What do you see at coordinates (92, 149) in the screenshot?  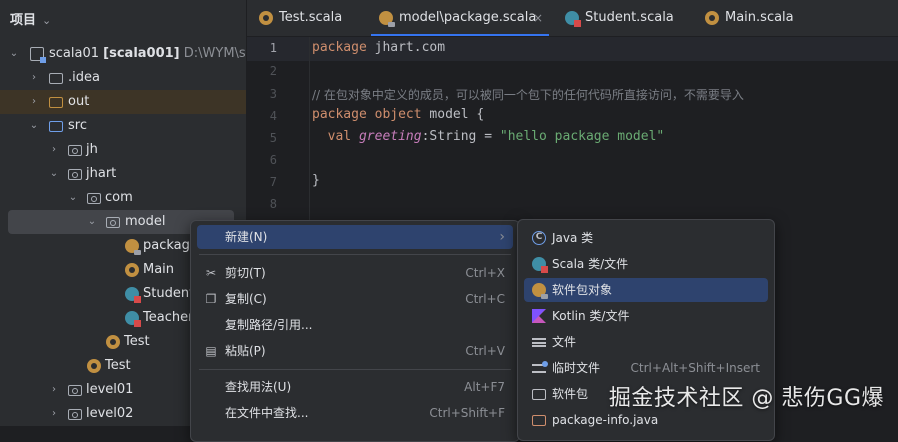 I see `tree-label: jh` at bounding box center [92, 149].